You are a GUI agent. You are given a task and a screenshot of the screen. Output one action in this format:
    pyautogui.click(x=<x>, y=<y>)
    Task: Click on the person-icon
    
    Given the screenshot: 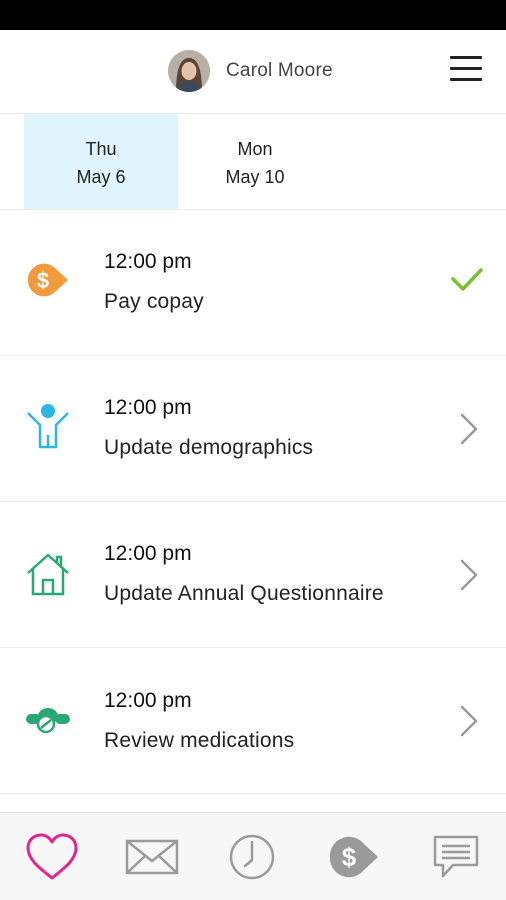 What is the action you would take?
    pyautogui.click(x=48, y=427)
    